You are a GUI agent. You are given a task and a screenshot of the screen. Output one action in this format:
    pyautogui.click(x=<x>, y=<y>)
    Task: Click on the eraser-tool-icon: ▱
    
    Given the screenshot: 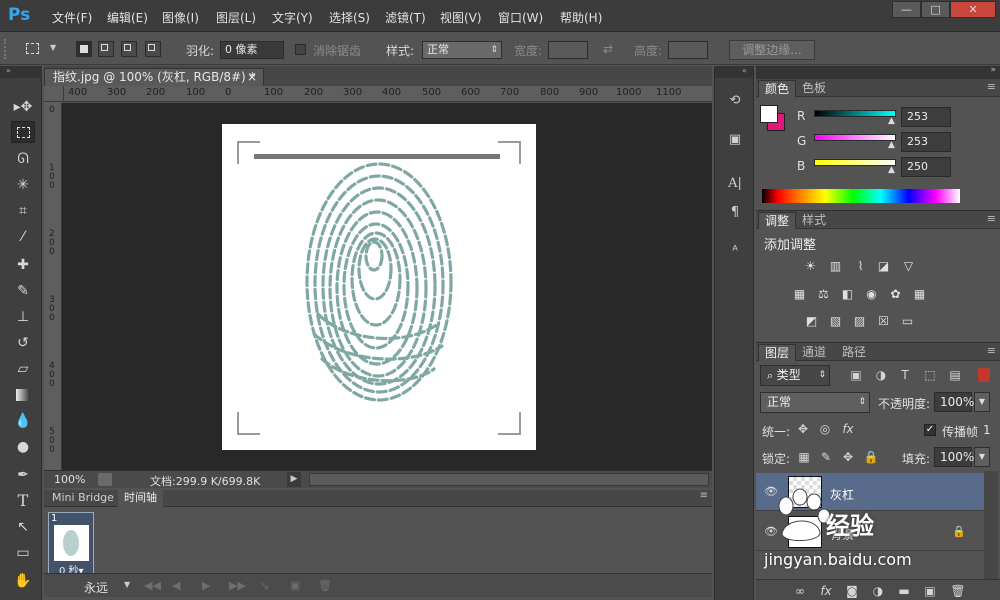 What is the action you would take?
    pyautogui.click(x=23, y=369)
    